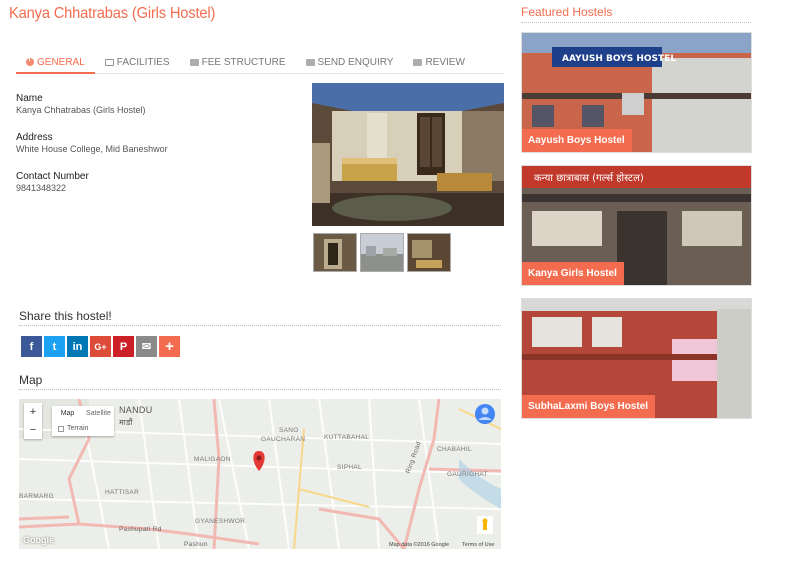 This screenshot has height=569, width=790. I want to click on twitter-share-button: t, so click(54, 346).